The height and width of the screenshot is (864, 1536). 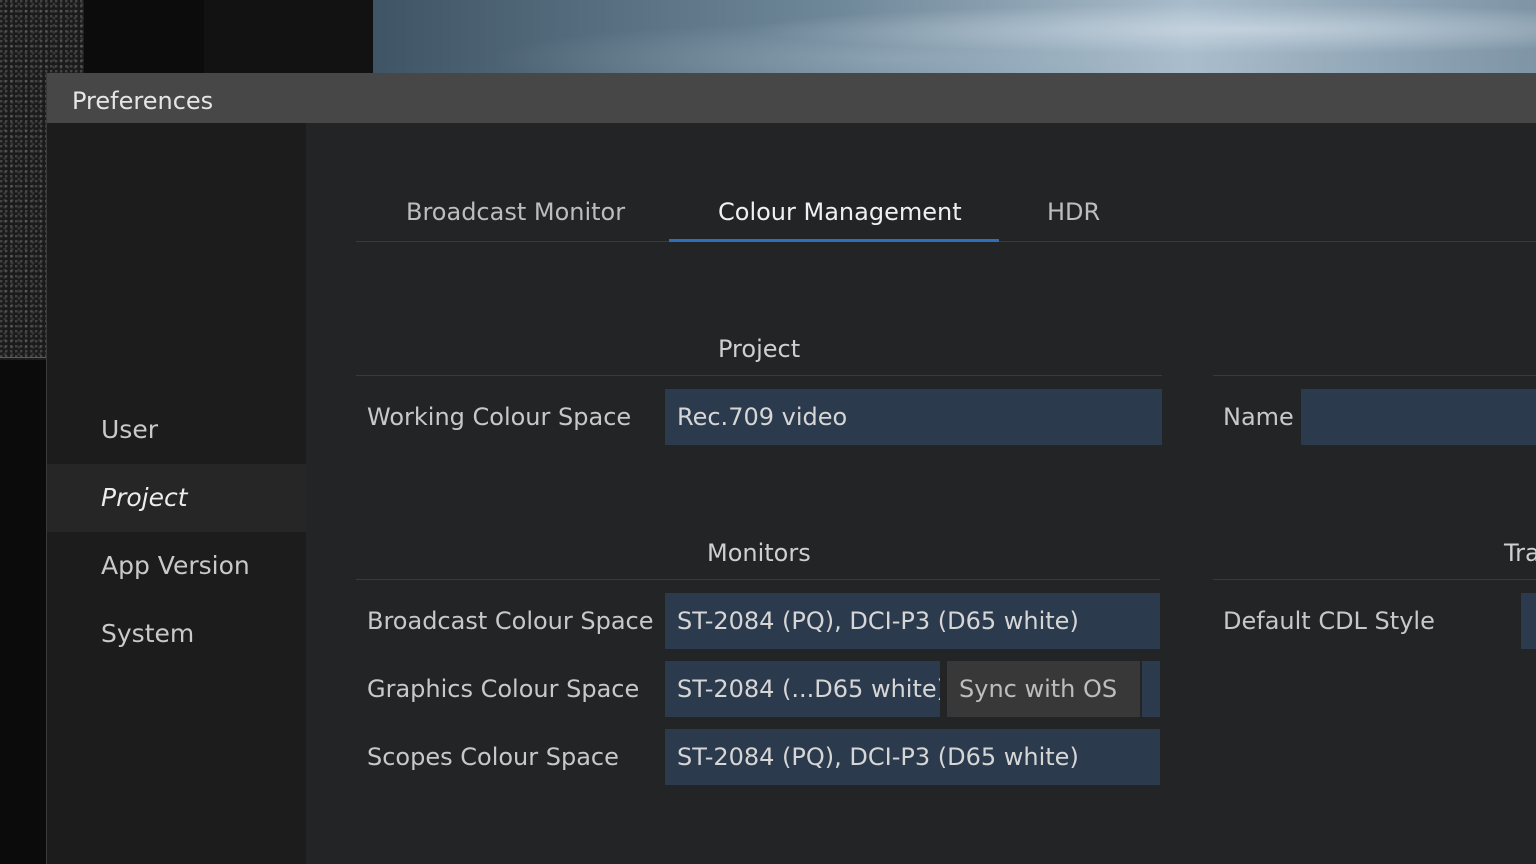 I want to click on section-divider-project, so click(x=759, y=375).